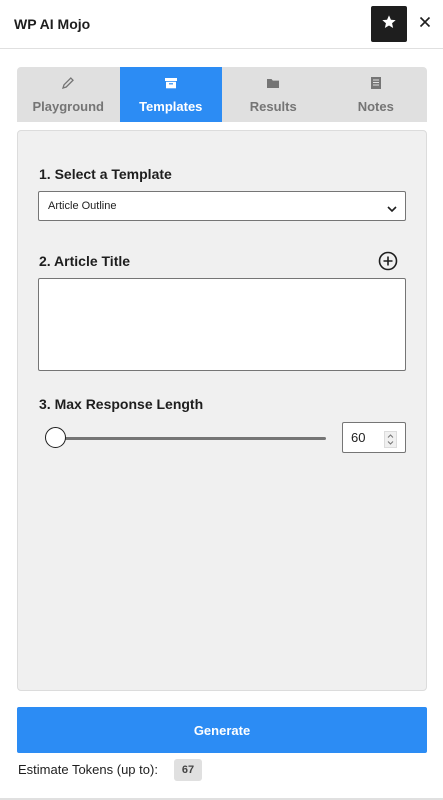 The image size is (443, 800). What do you see at coordinates (171, 106) in the screenshot?
I see `tab-label: Templates` at bounding box center [171, 106].